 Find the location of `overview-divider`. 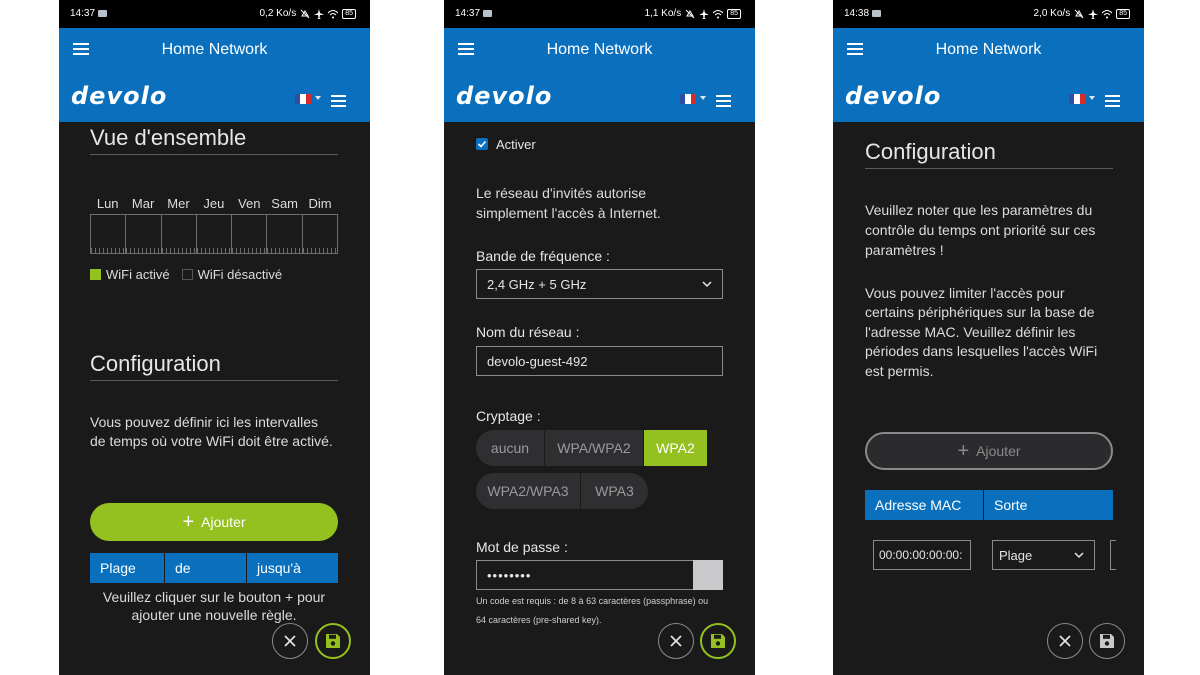

overview-divider is located at coordinates (214, 154).